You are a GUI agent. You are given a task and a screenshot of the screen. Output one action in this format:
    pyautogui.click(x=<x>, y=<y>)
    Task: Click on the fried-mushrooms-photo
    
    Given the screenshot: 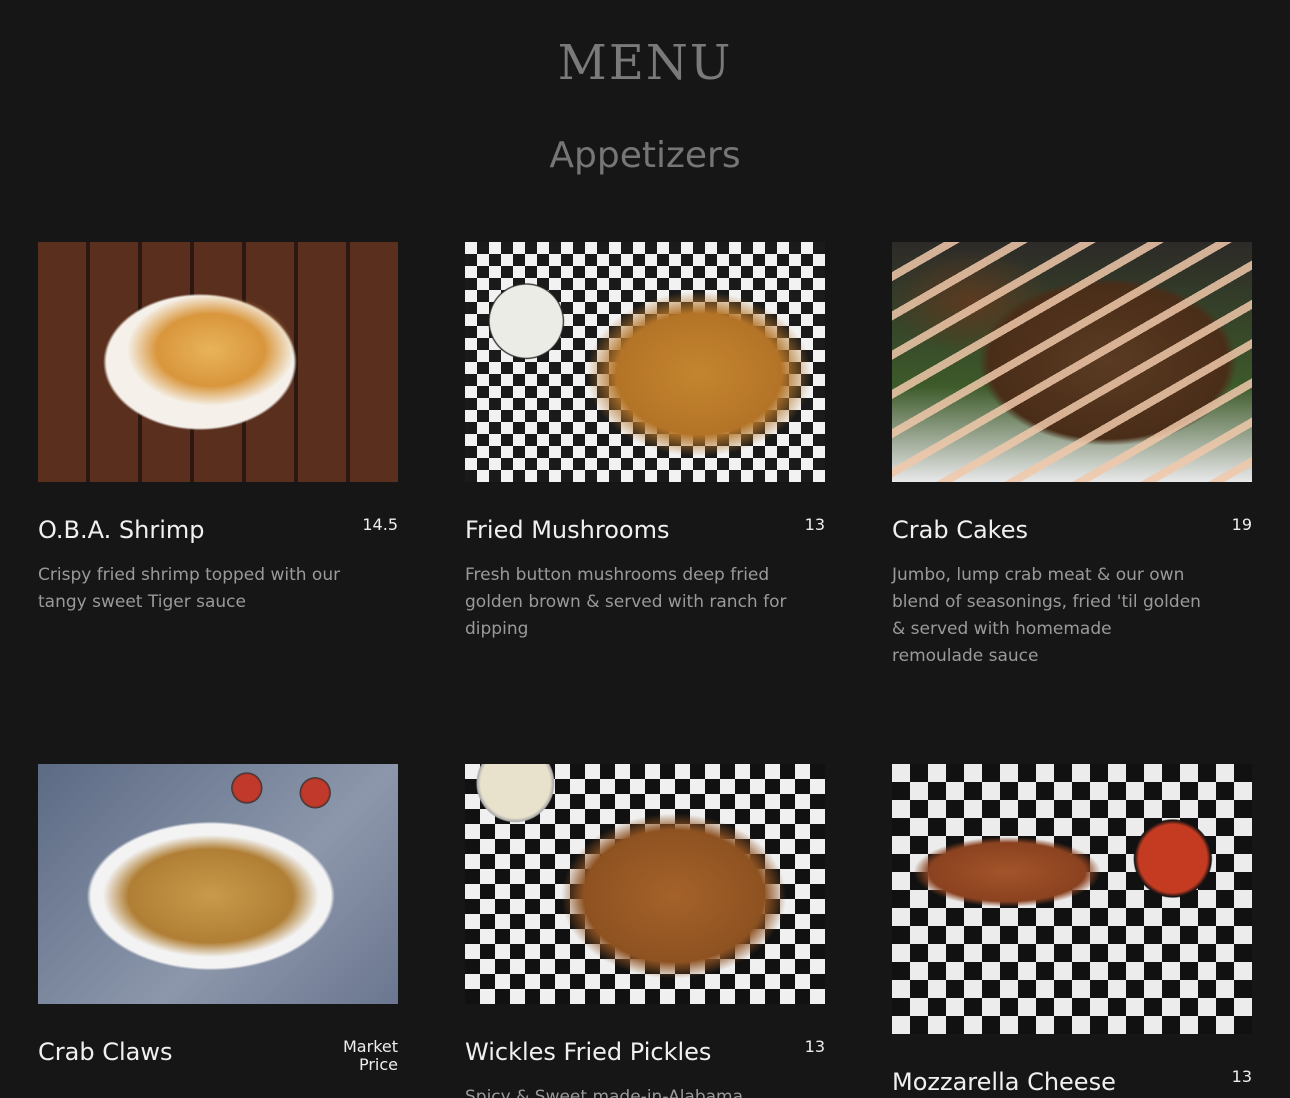 What is the action you would take?
    pyautogui.click(x=645, y=362)
    